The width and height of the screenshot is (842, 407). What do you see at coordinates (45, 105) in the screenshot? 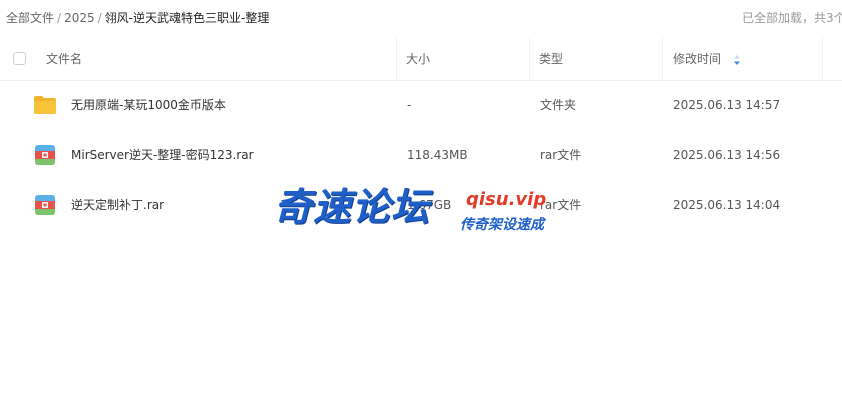
I see `folder-icon` at bounding box center [45, 105].